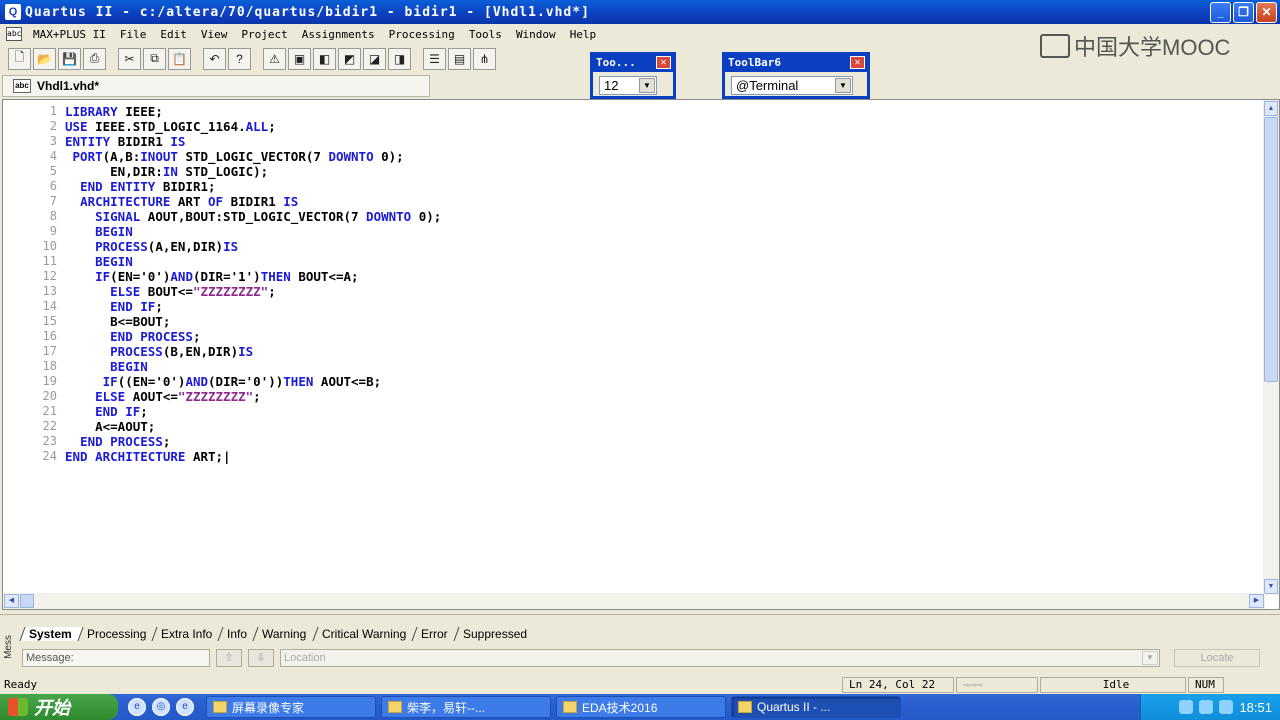  Describe the element at coordinates (27, 601) in the screenshot. I see `hscroll-thumb` at that location.